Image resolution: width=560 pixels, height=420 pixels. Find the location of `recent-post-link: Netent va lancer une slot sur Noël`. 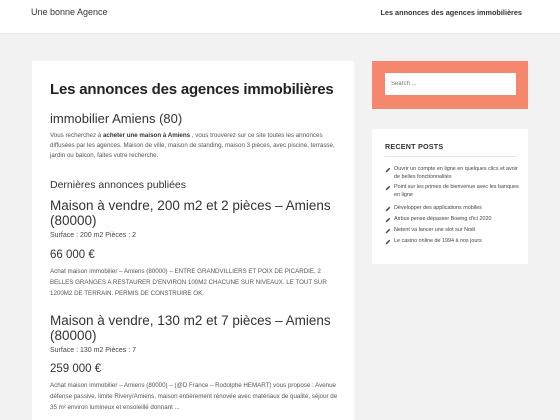

recent-post-link: Netent va lancer une slot sur Noël is located at coordinates (452, 231).